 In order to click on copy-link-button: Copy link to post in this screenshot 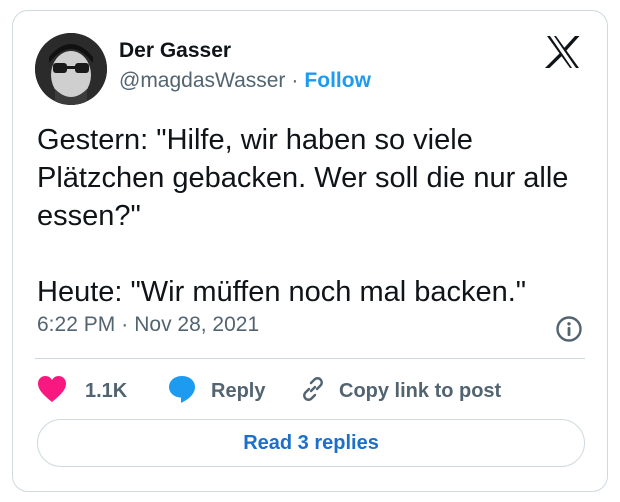, I will do `click(400, 391)`.